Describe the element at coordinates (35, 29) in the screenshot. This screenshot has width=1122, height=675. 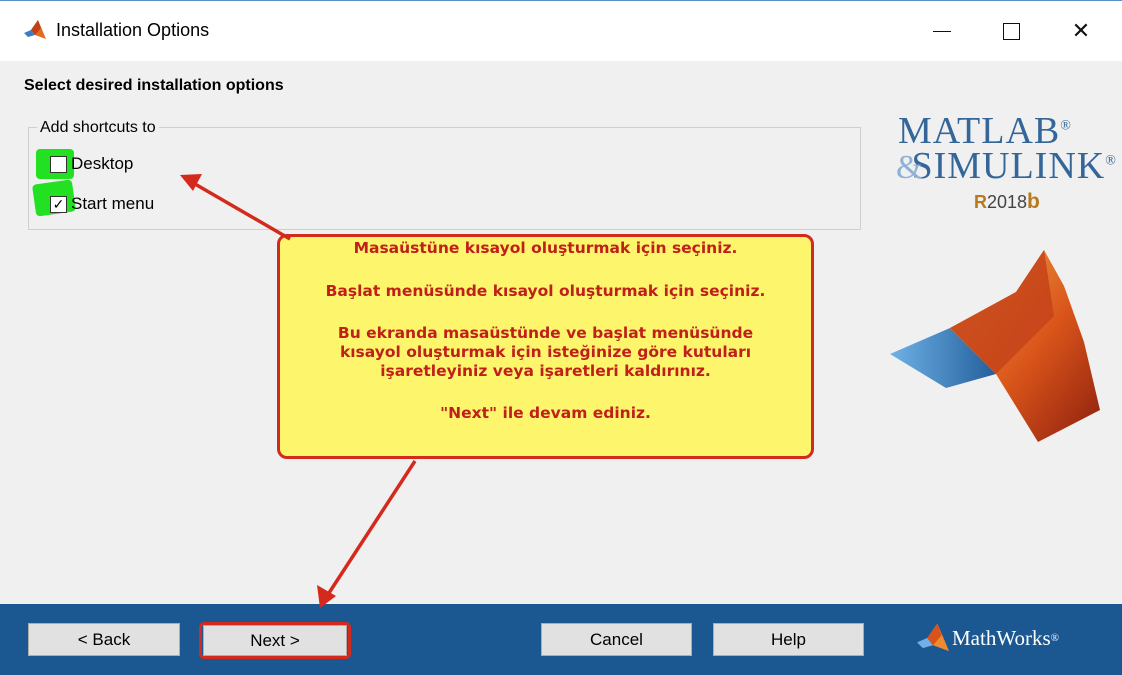
I see `matlab-logo-icon` at that location.